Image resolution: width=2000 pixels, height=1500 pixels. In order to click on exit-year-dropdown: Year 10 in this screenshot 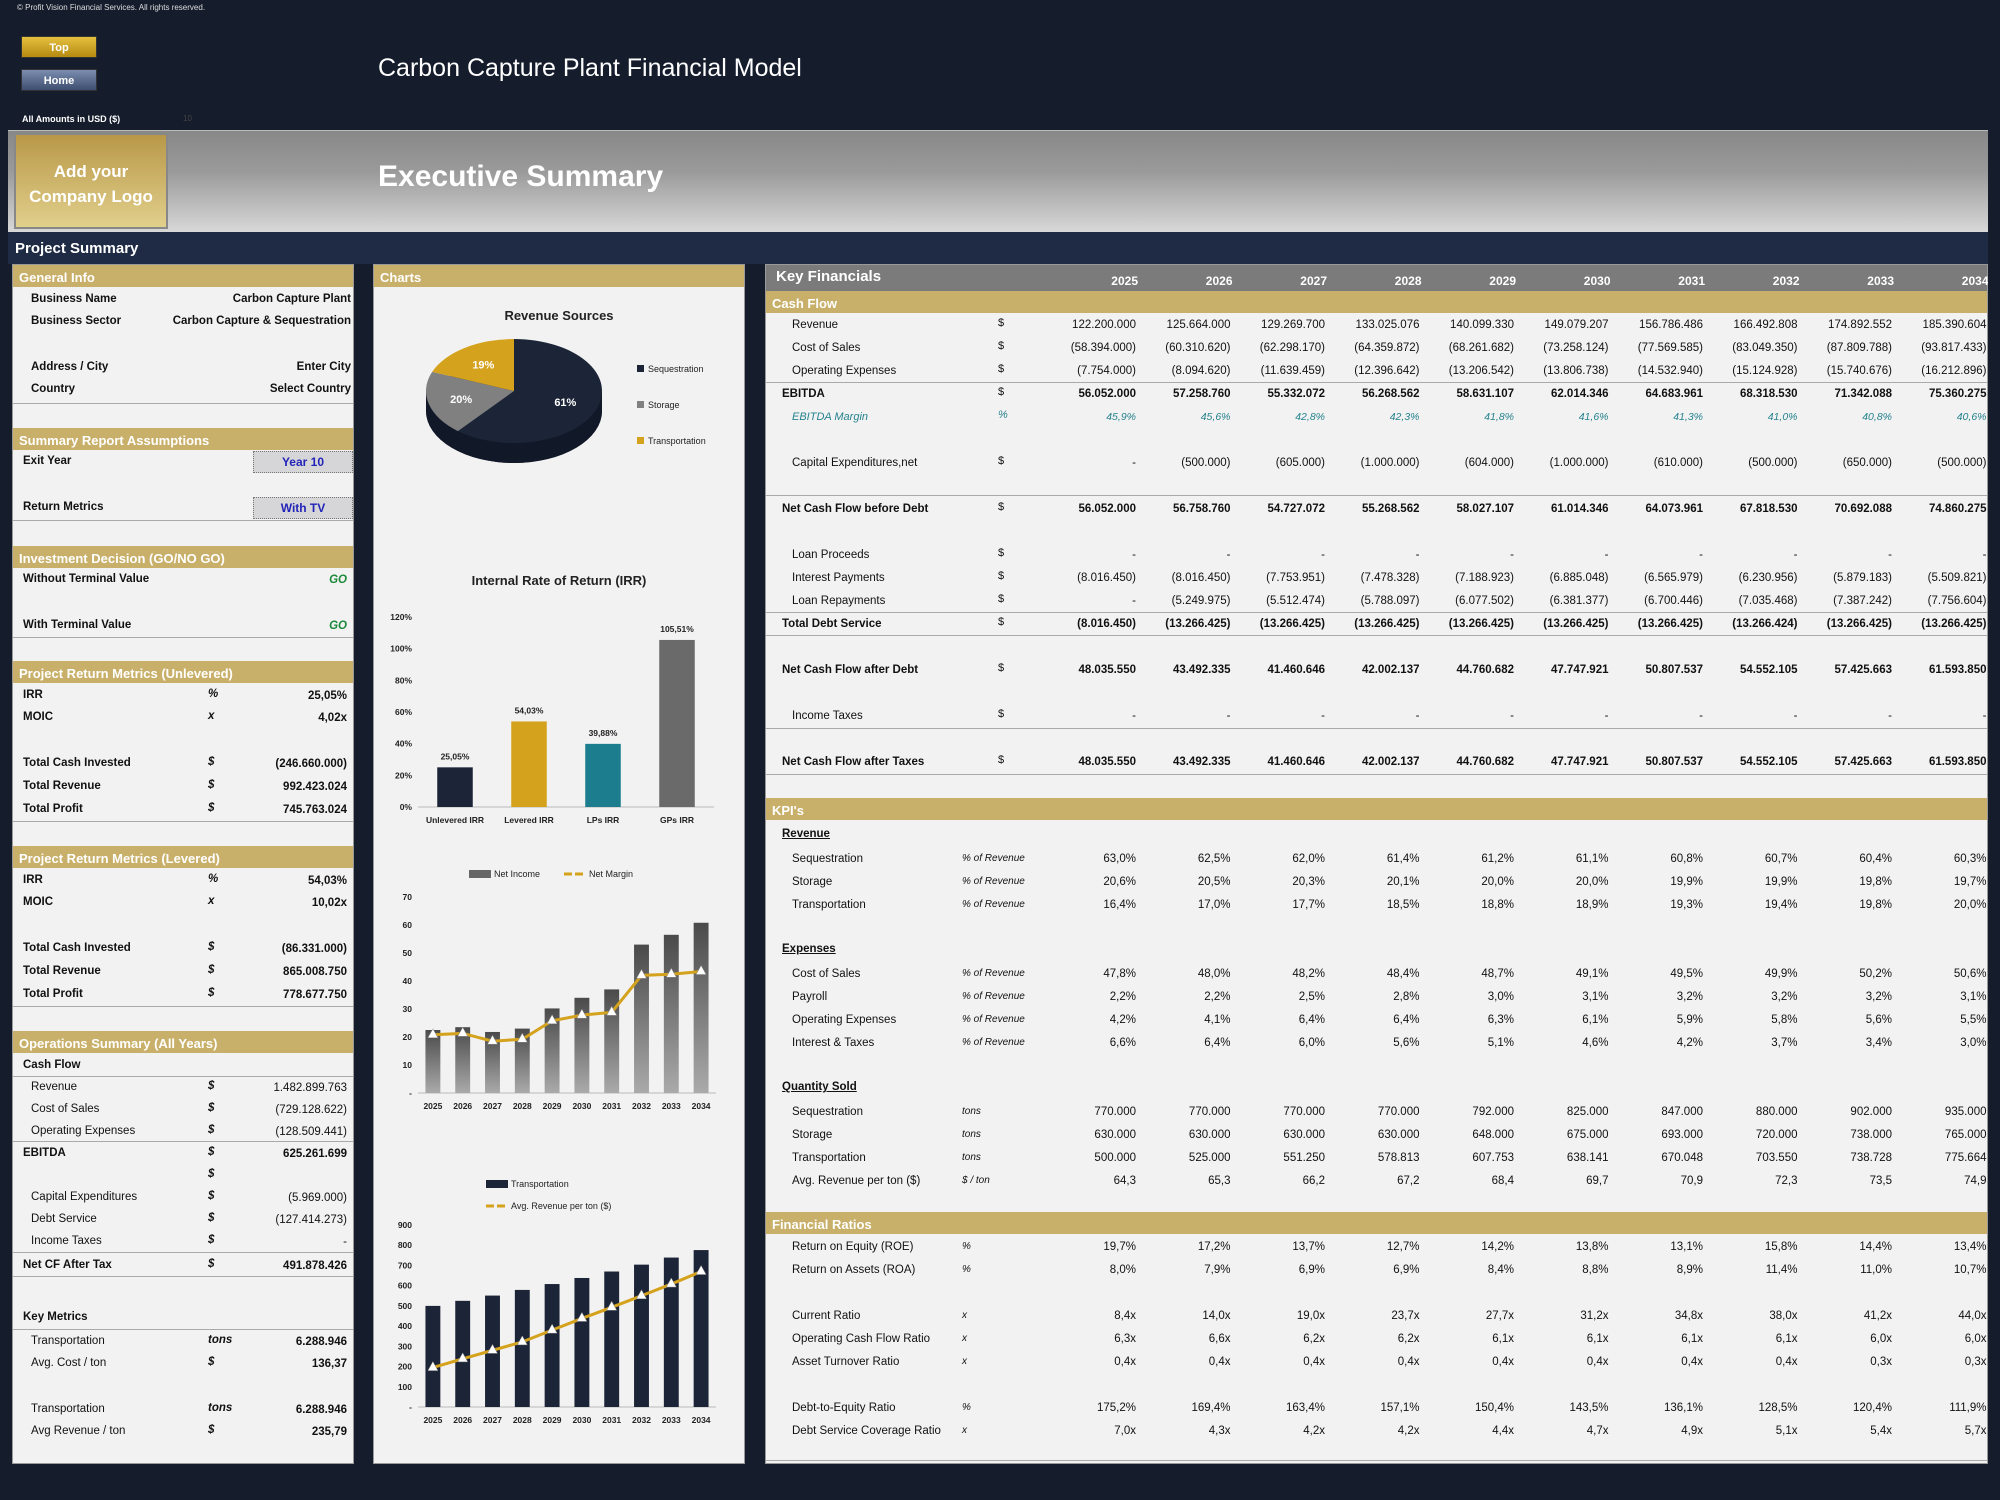, I will do `click(303, 462)`.